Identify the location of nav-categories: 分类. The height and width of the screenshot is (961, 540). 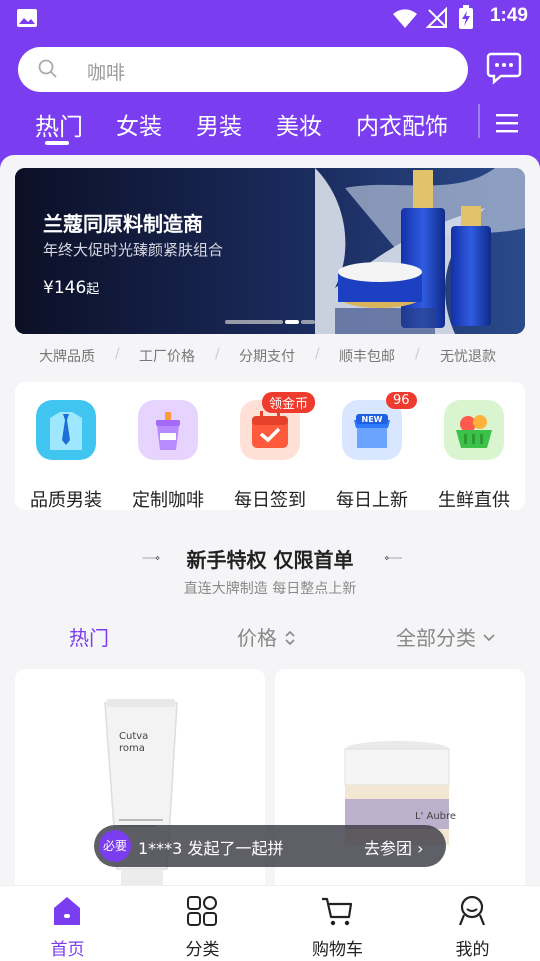
(202, 923).